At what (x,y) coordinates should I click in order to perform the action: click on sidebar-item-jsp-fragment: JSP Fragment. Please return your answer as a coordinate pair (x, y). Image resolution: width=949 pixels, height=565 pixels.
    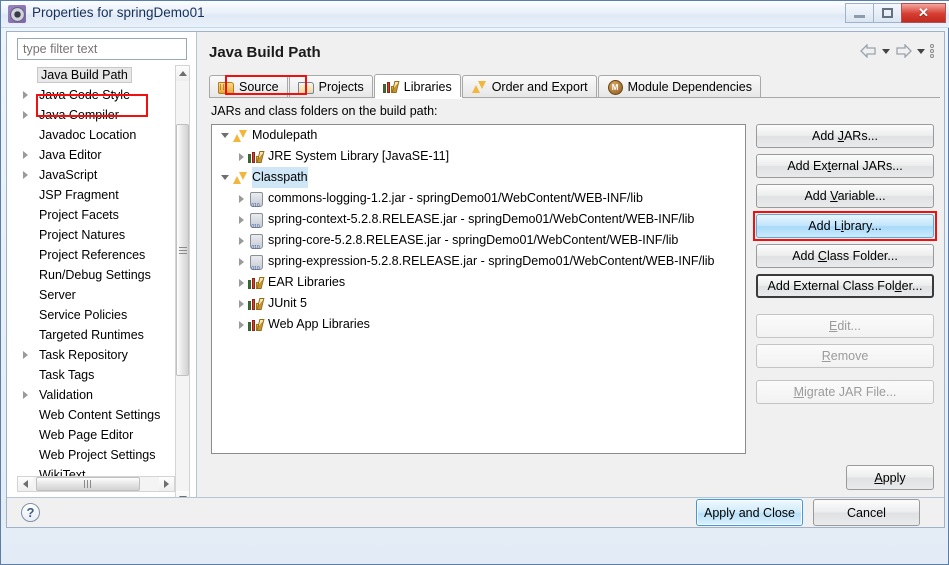
    Looking at the image, I should click on (96, 195).